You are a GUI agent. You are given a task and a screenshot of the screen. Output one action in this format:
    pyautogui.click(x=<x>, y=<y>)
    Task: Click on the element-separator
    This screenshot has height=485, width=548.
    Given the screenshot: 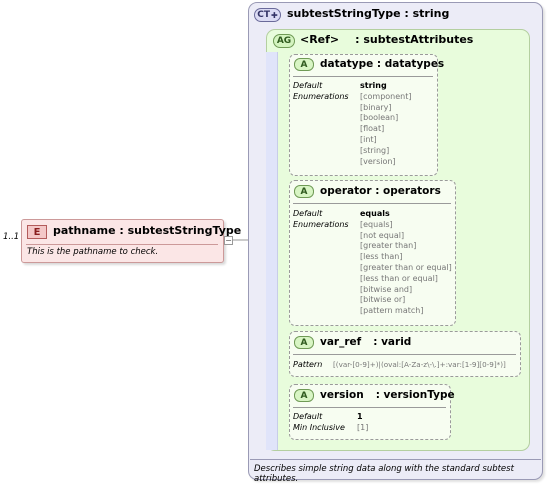 What is the action you would take?
    pyautogui.click(x=122, y=244)
    